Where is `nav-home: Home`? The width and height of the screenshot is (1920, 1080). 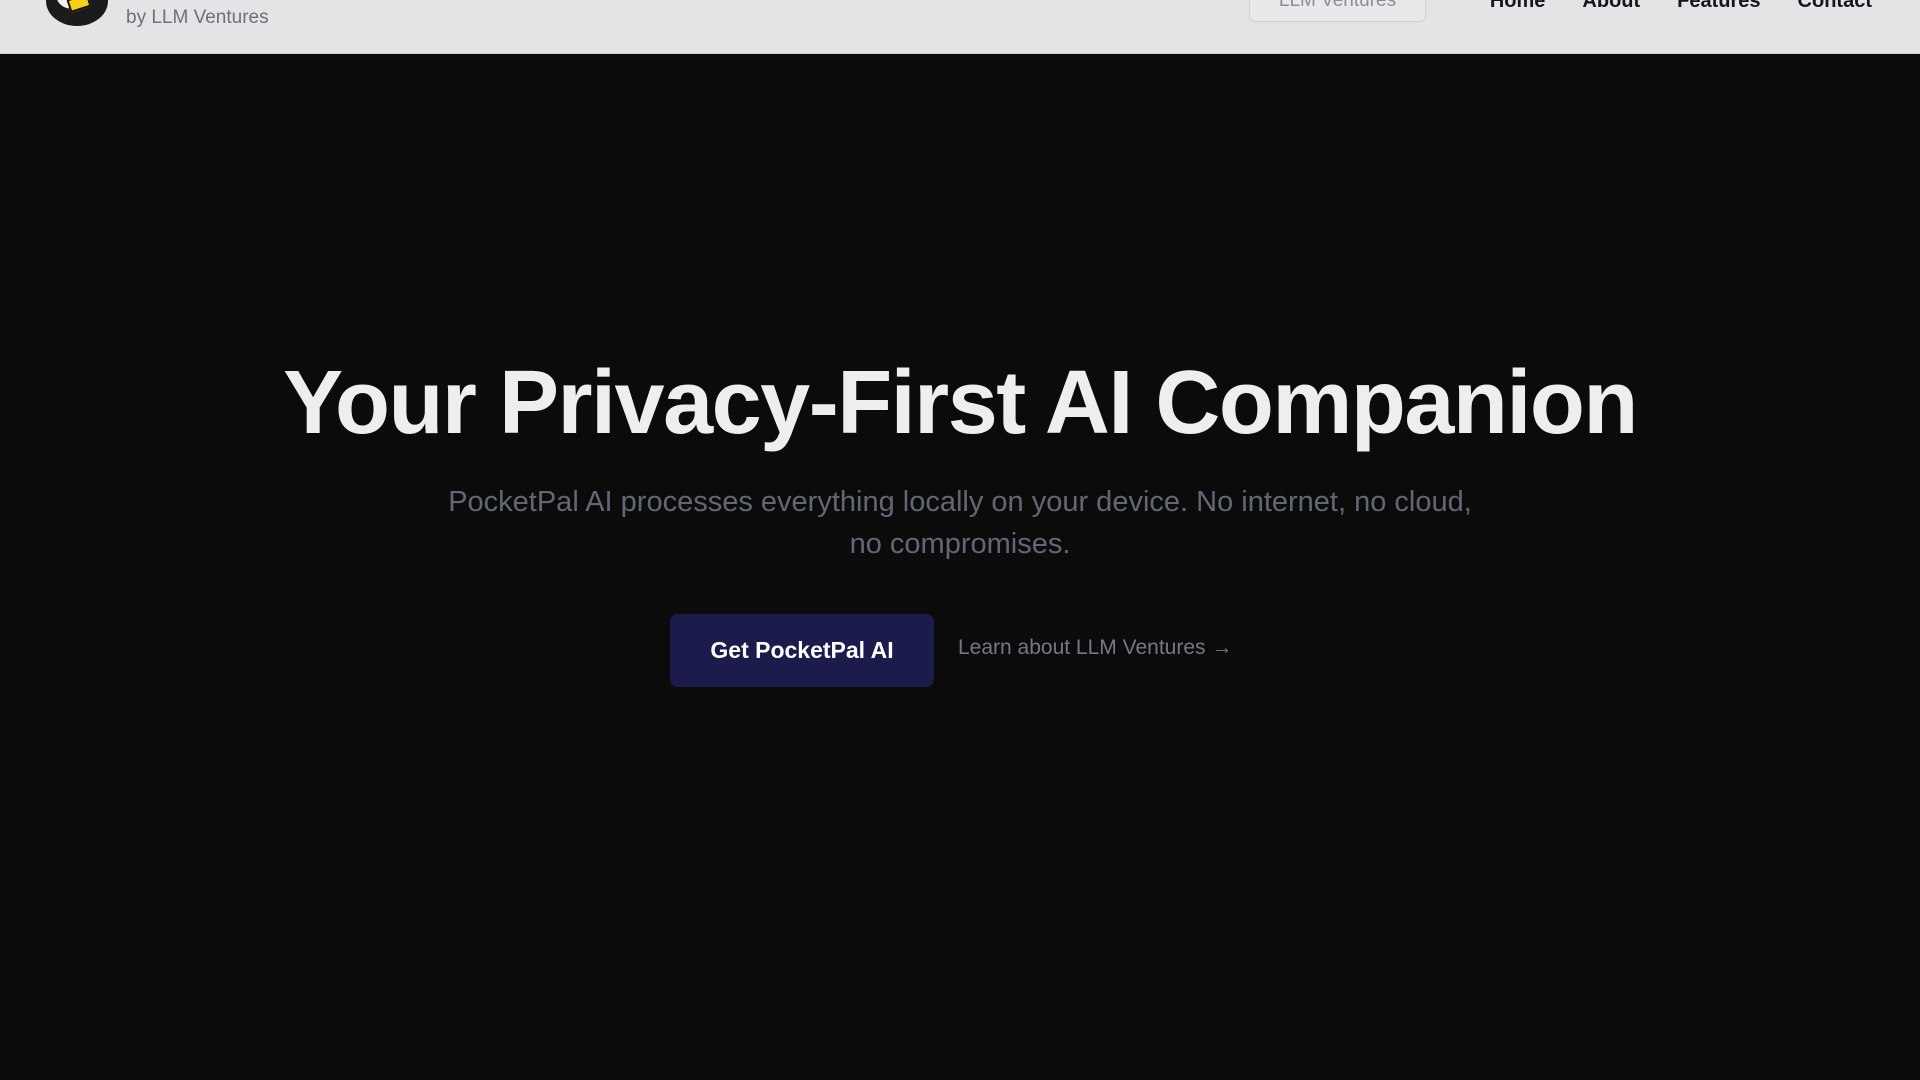
nav-home: Home is located at coordinates (1518, 6).